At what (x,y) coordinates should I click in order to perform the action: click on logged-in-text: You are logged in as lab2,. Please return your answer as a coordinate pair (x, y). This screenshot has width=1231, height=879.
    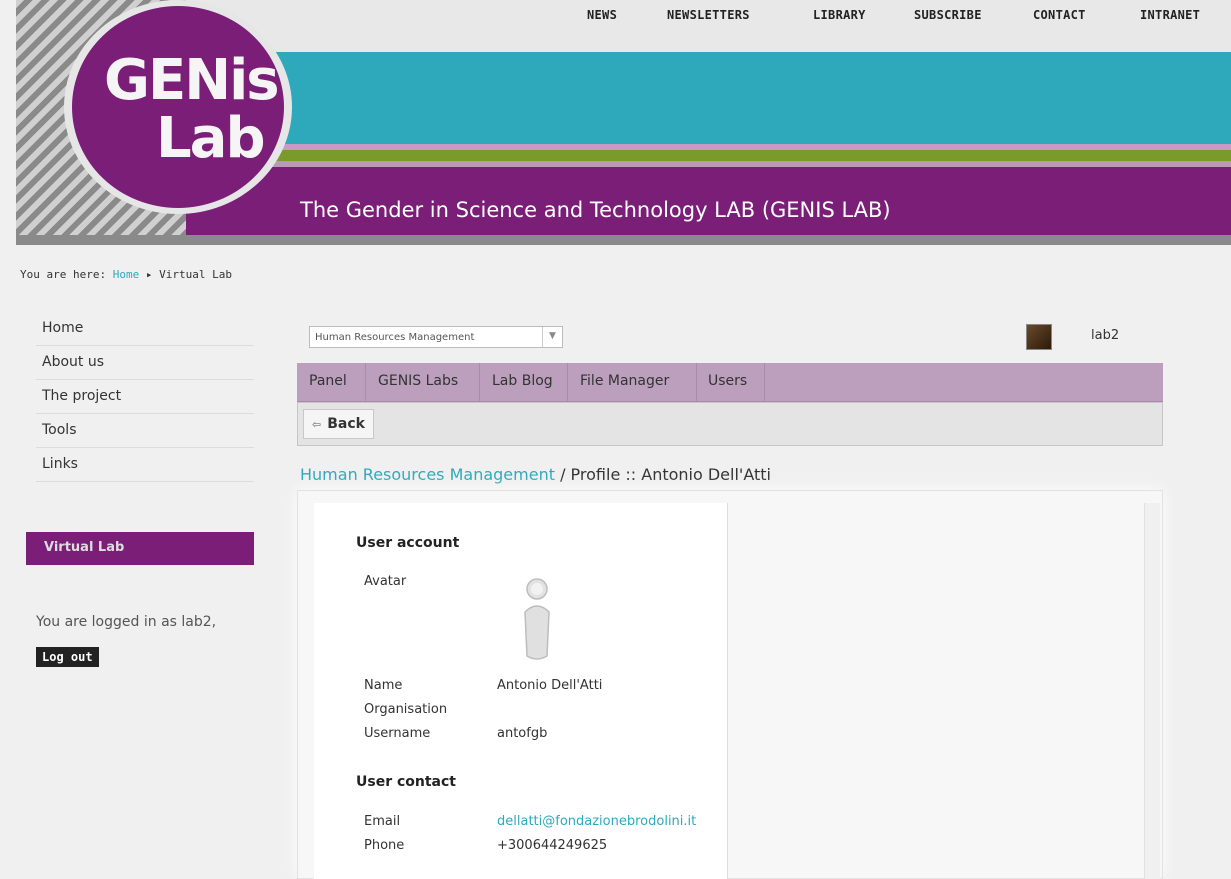
    Looking at the image, I should click on (126, 622).